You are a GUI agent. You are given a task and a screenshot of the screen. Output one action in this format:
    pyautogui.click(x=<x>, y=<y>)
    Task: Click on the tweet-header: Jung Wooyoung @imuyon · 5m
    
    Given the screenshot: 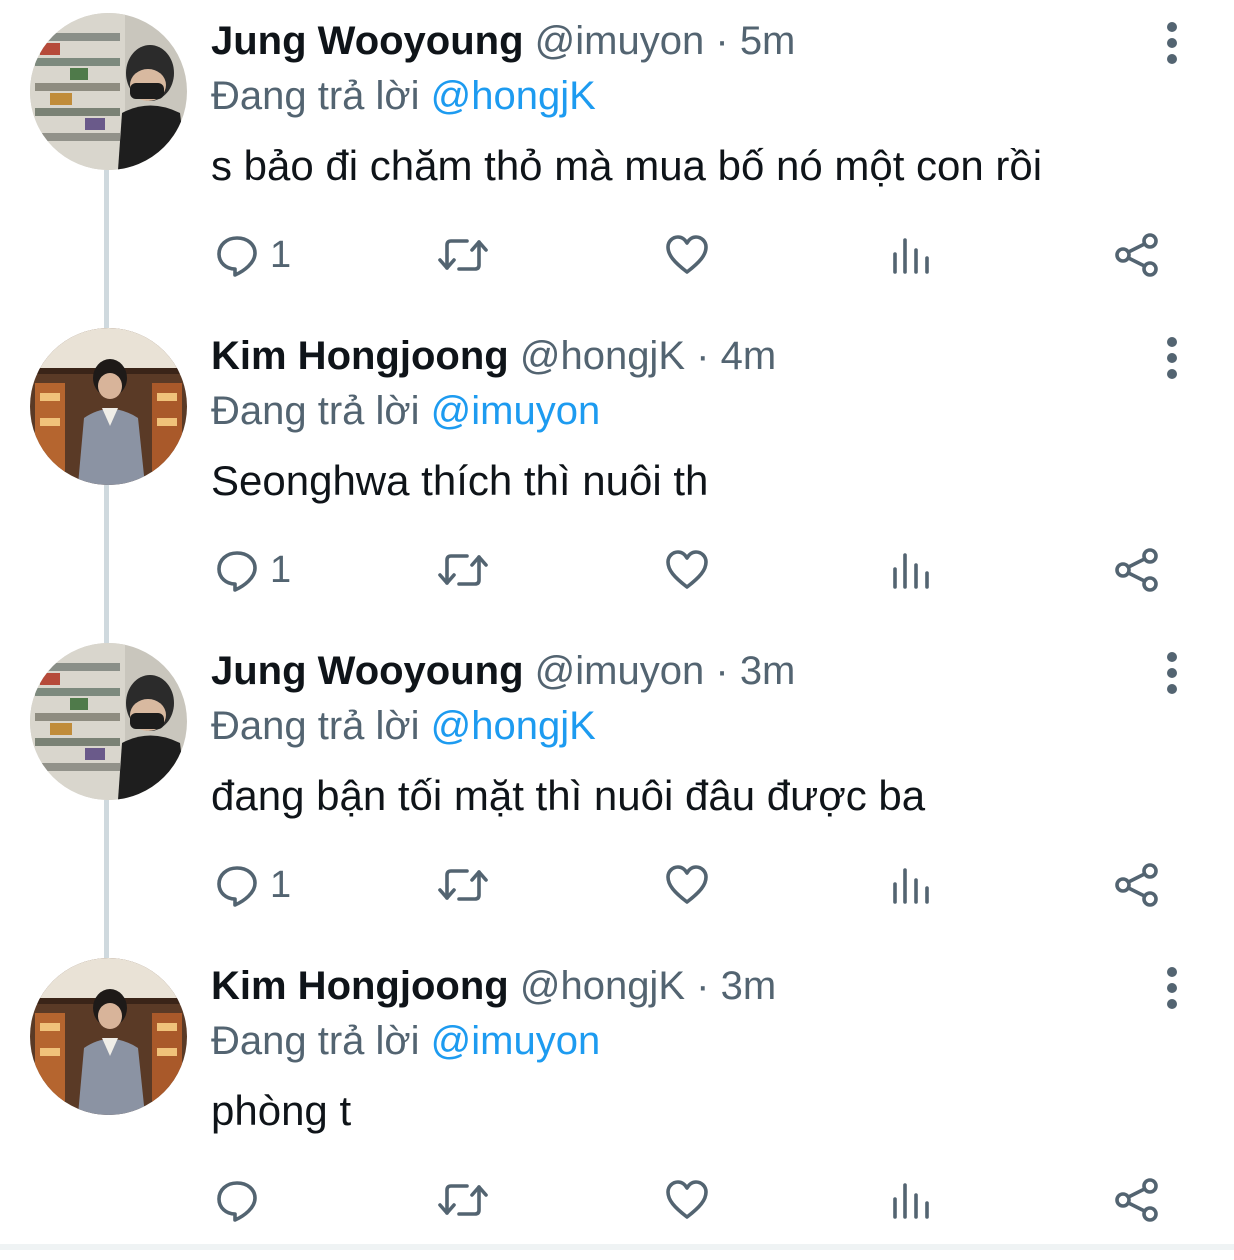 What is the action you would take?
    pyautogui.click(x=503, y=41)
    